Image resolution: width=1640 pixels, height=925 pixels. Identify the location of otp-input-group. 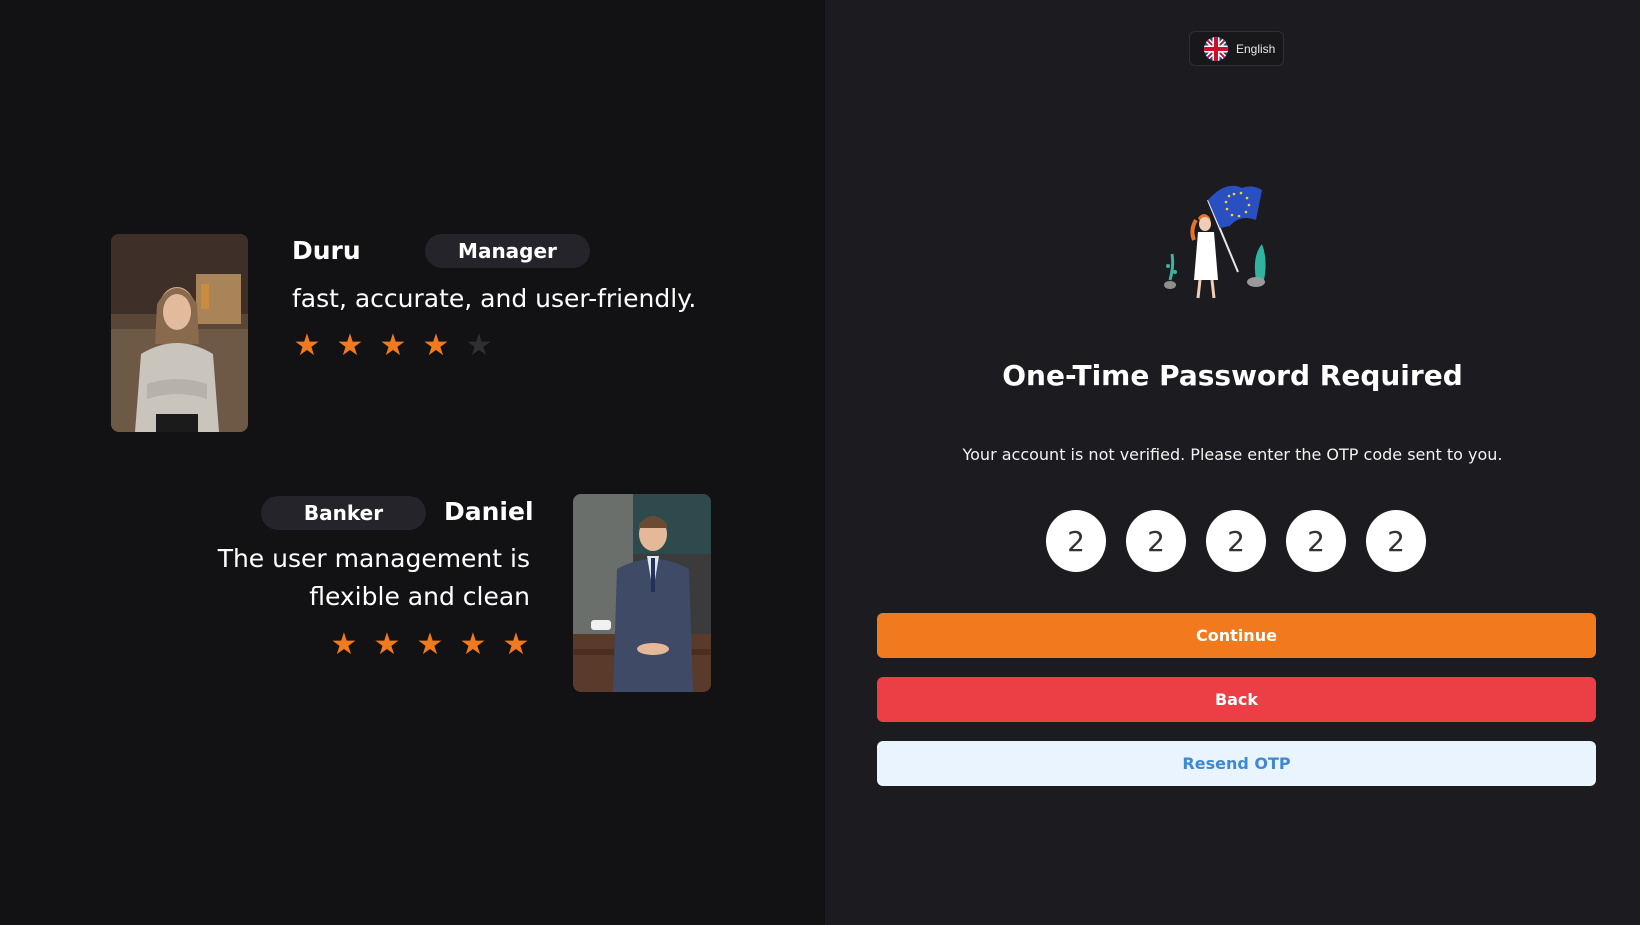
(1236, 541).